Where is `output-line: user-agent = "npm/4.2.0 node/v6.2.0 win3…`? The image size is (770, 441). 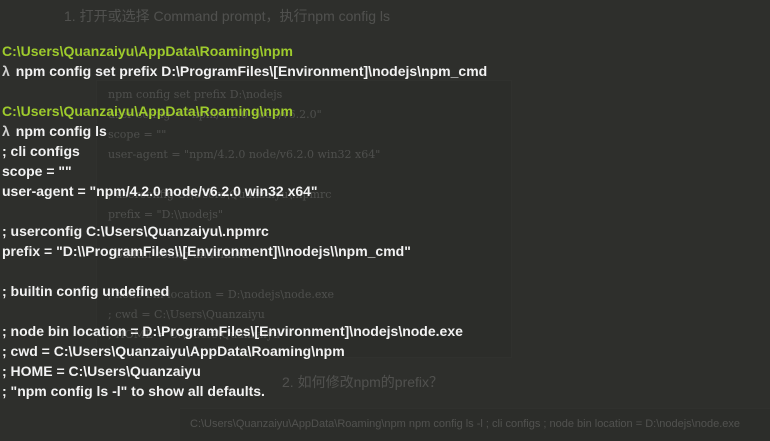
output-line: user-agent = "npm/4.2.0 node/v6.2.0 win3… is located at coordinates (160, 191).